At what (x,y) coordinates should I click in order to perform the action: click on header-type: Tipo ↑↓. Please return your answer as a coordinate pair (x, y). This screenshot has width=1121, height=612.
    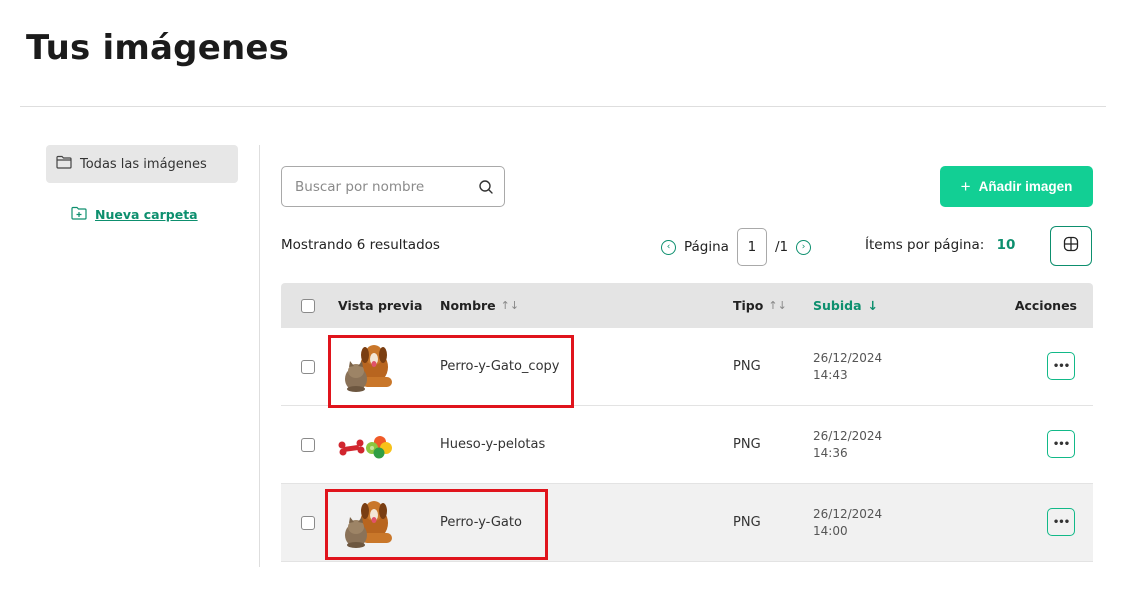
    Looking at the image, I should click on (760, 305).